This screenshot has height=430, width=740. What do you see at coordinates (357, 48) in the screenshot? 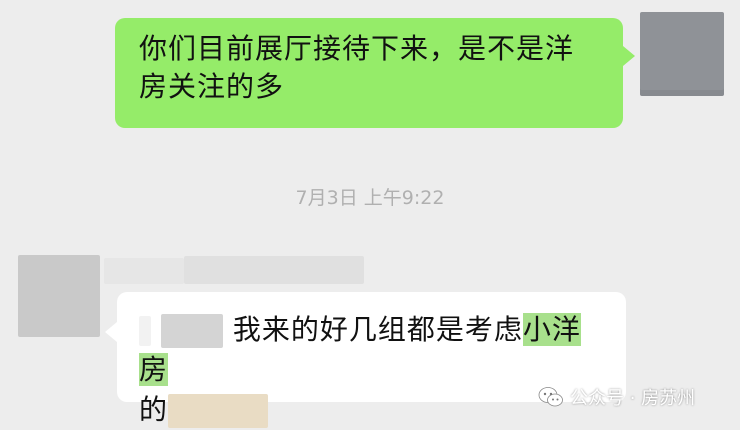
I see `sent-message-line-1: 你们目前展厅接待下来，是不是洋` at bounding box center [357, 48].